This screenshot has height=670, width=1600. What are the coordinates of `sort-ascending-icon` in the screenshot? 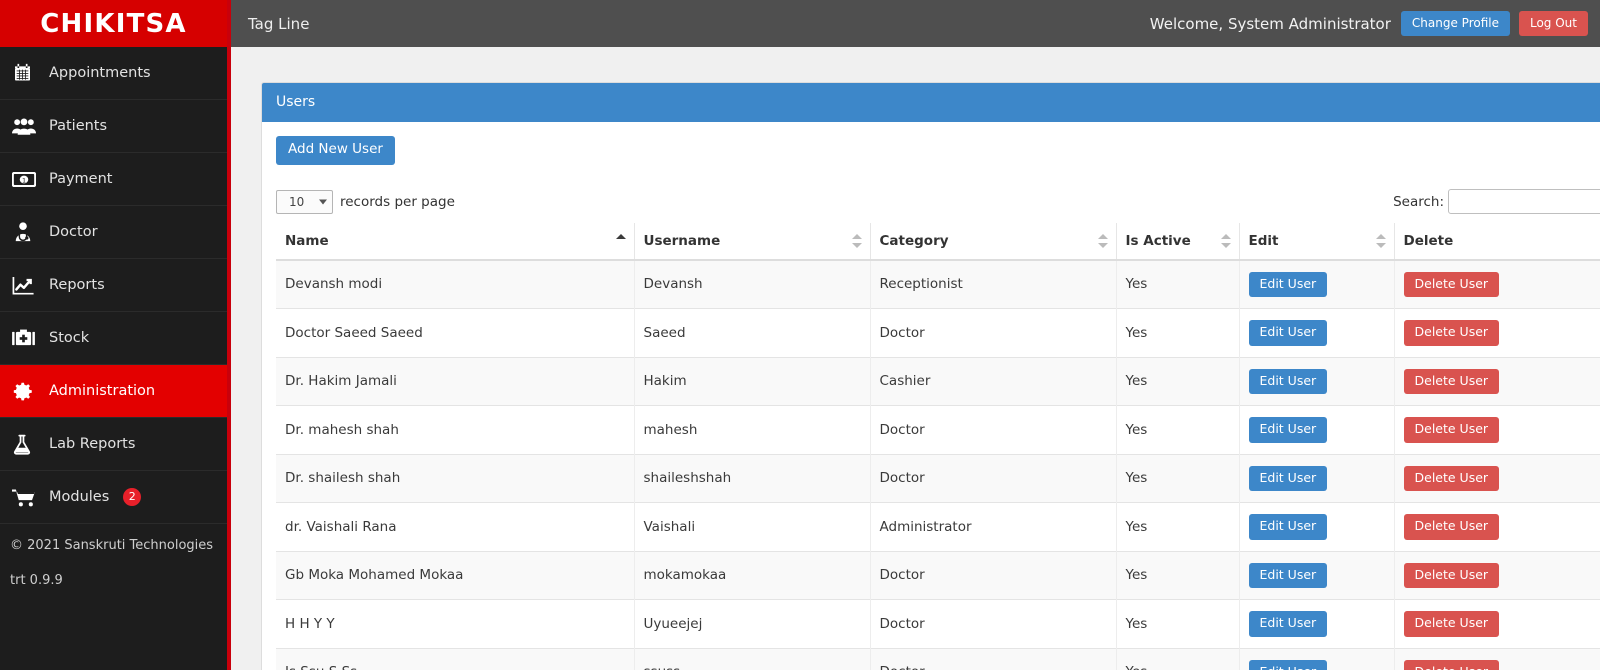 It's located at (620, 241).